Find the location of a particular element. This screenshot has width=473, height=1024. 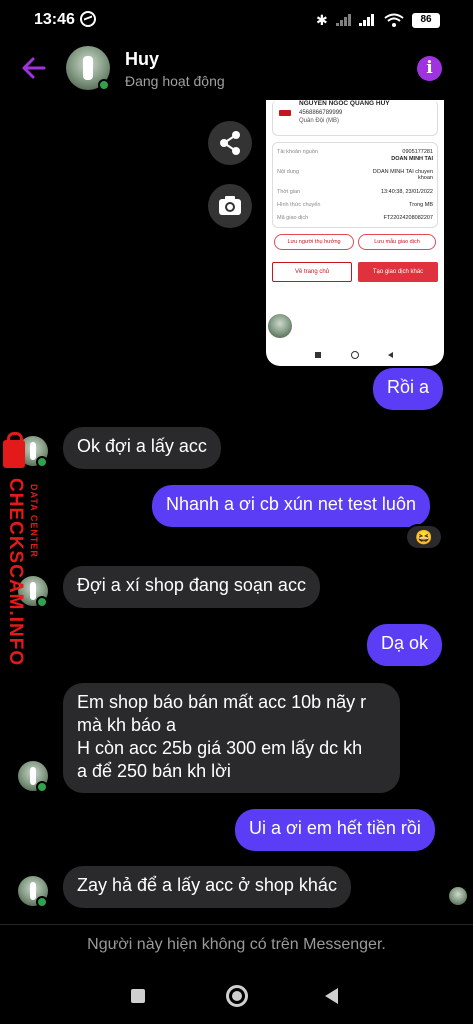

contact-name: Huy is located at coordinates (142, 59).